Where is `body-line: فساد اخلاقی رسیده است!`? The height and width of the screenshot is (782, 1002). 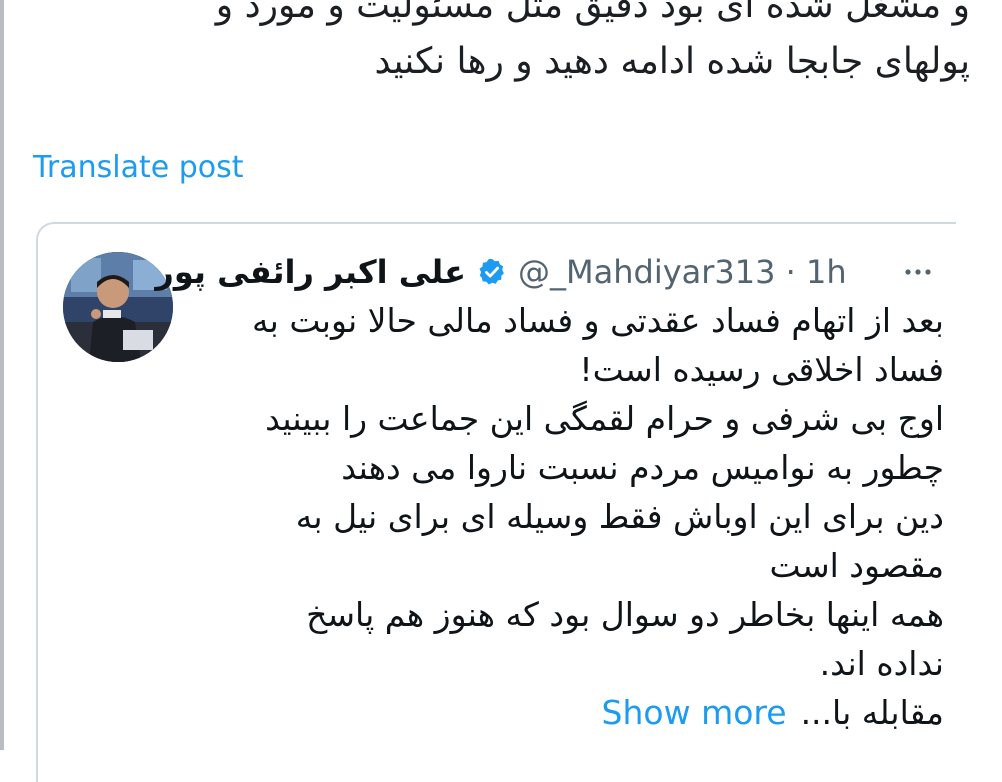 body-line: فساد اخلاقی رسیده است! is located at coordinates (761, 369).